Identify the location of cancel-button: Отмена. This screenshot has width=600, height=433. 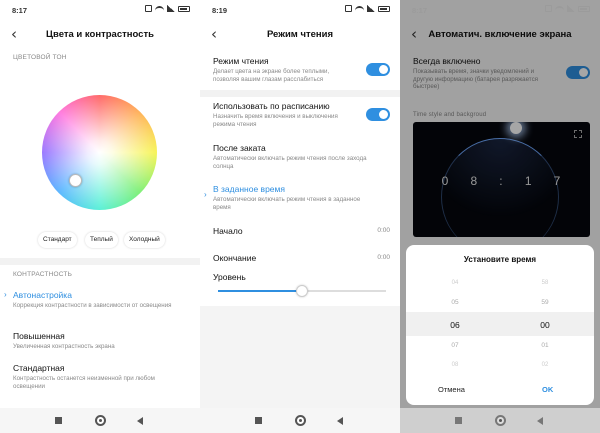
(451, 389).